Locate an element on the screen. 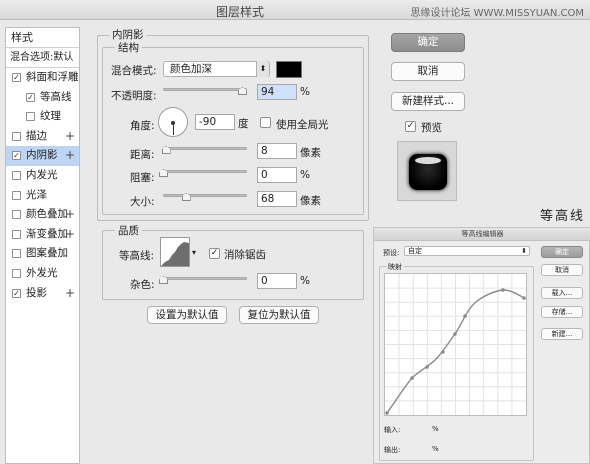  choke-label: 阻塞: is located at coordinates (142, 178).